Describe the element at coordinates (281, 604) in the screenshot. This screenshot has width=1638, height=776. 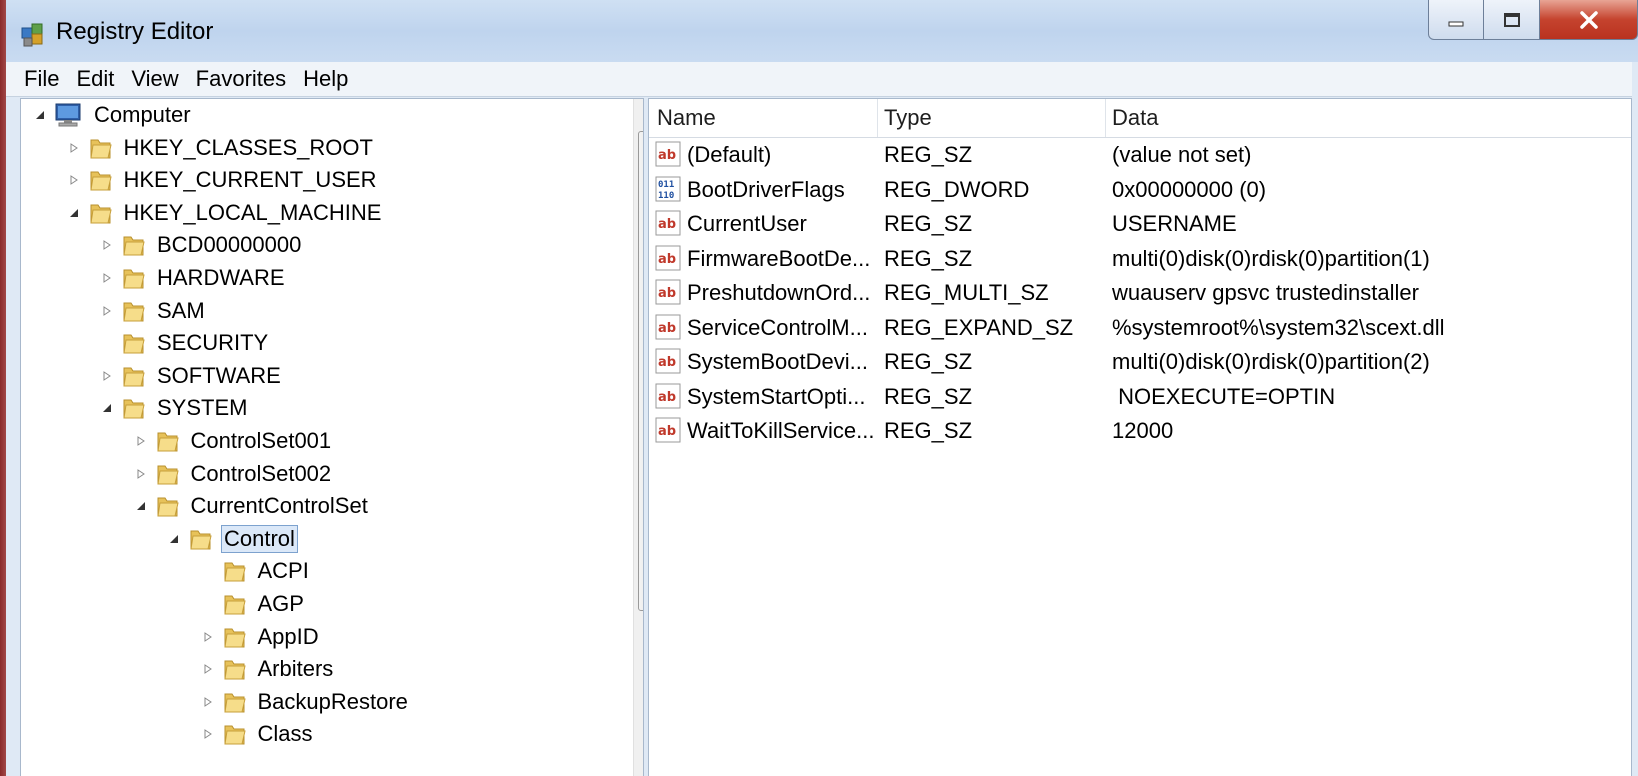
I see `tree-node-label: AGP` at that location.